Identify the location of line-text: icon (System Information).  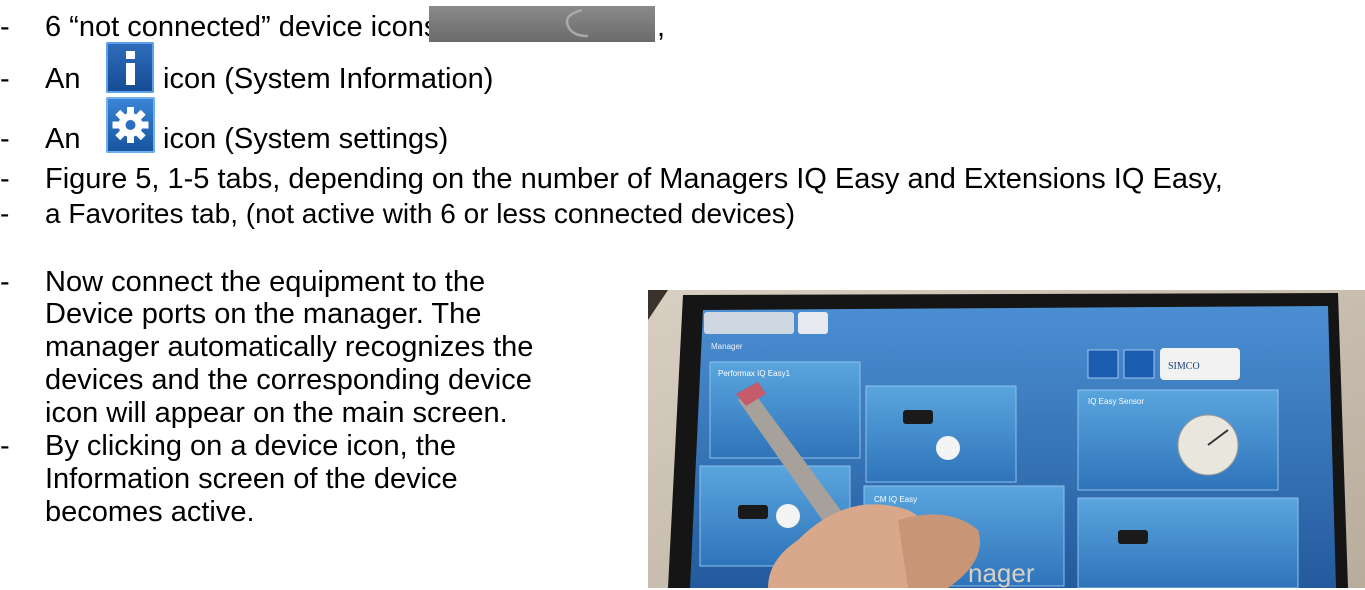
(328, 79).